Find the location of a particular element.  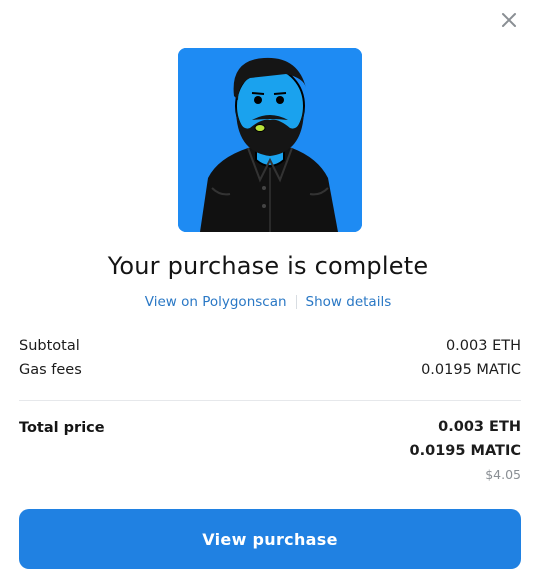

total-eth-value: 0.003 ETH is located at coordinates (479, 427).